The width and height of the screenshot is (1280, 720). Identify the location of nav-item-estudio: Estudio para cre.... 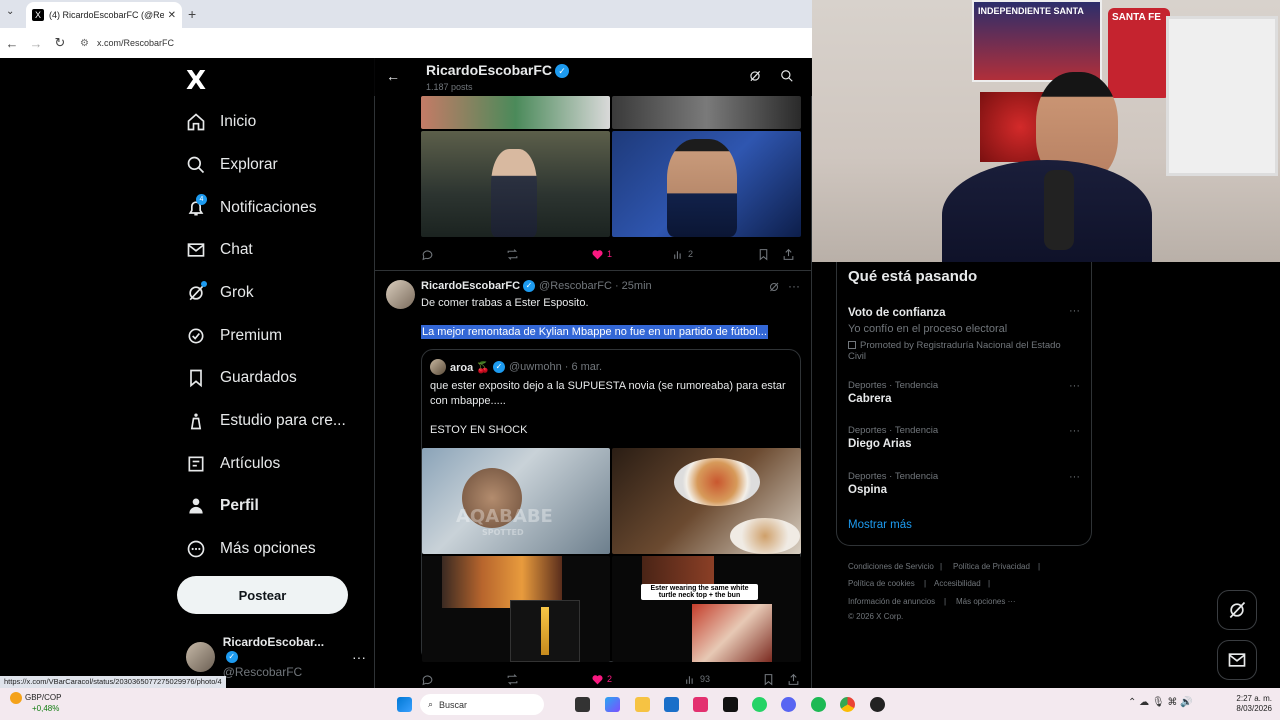
(266, 421).